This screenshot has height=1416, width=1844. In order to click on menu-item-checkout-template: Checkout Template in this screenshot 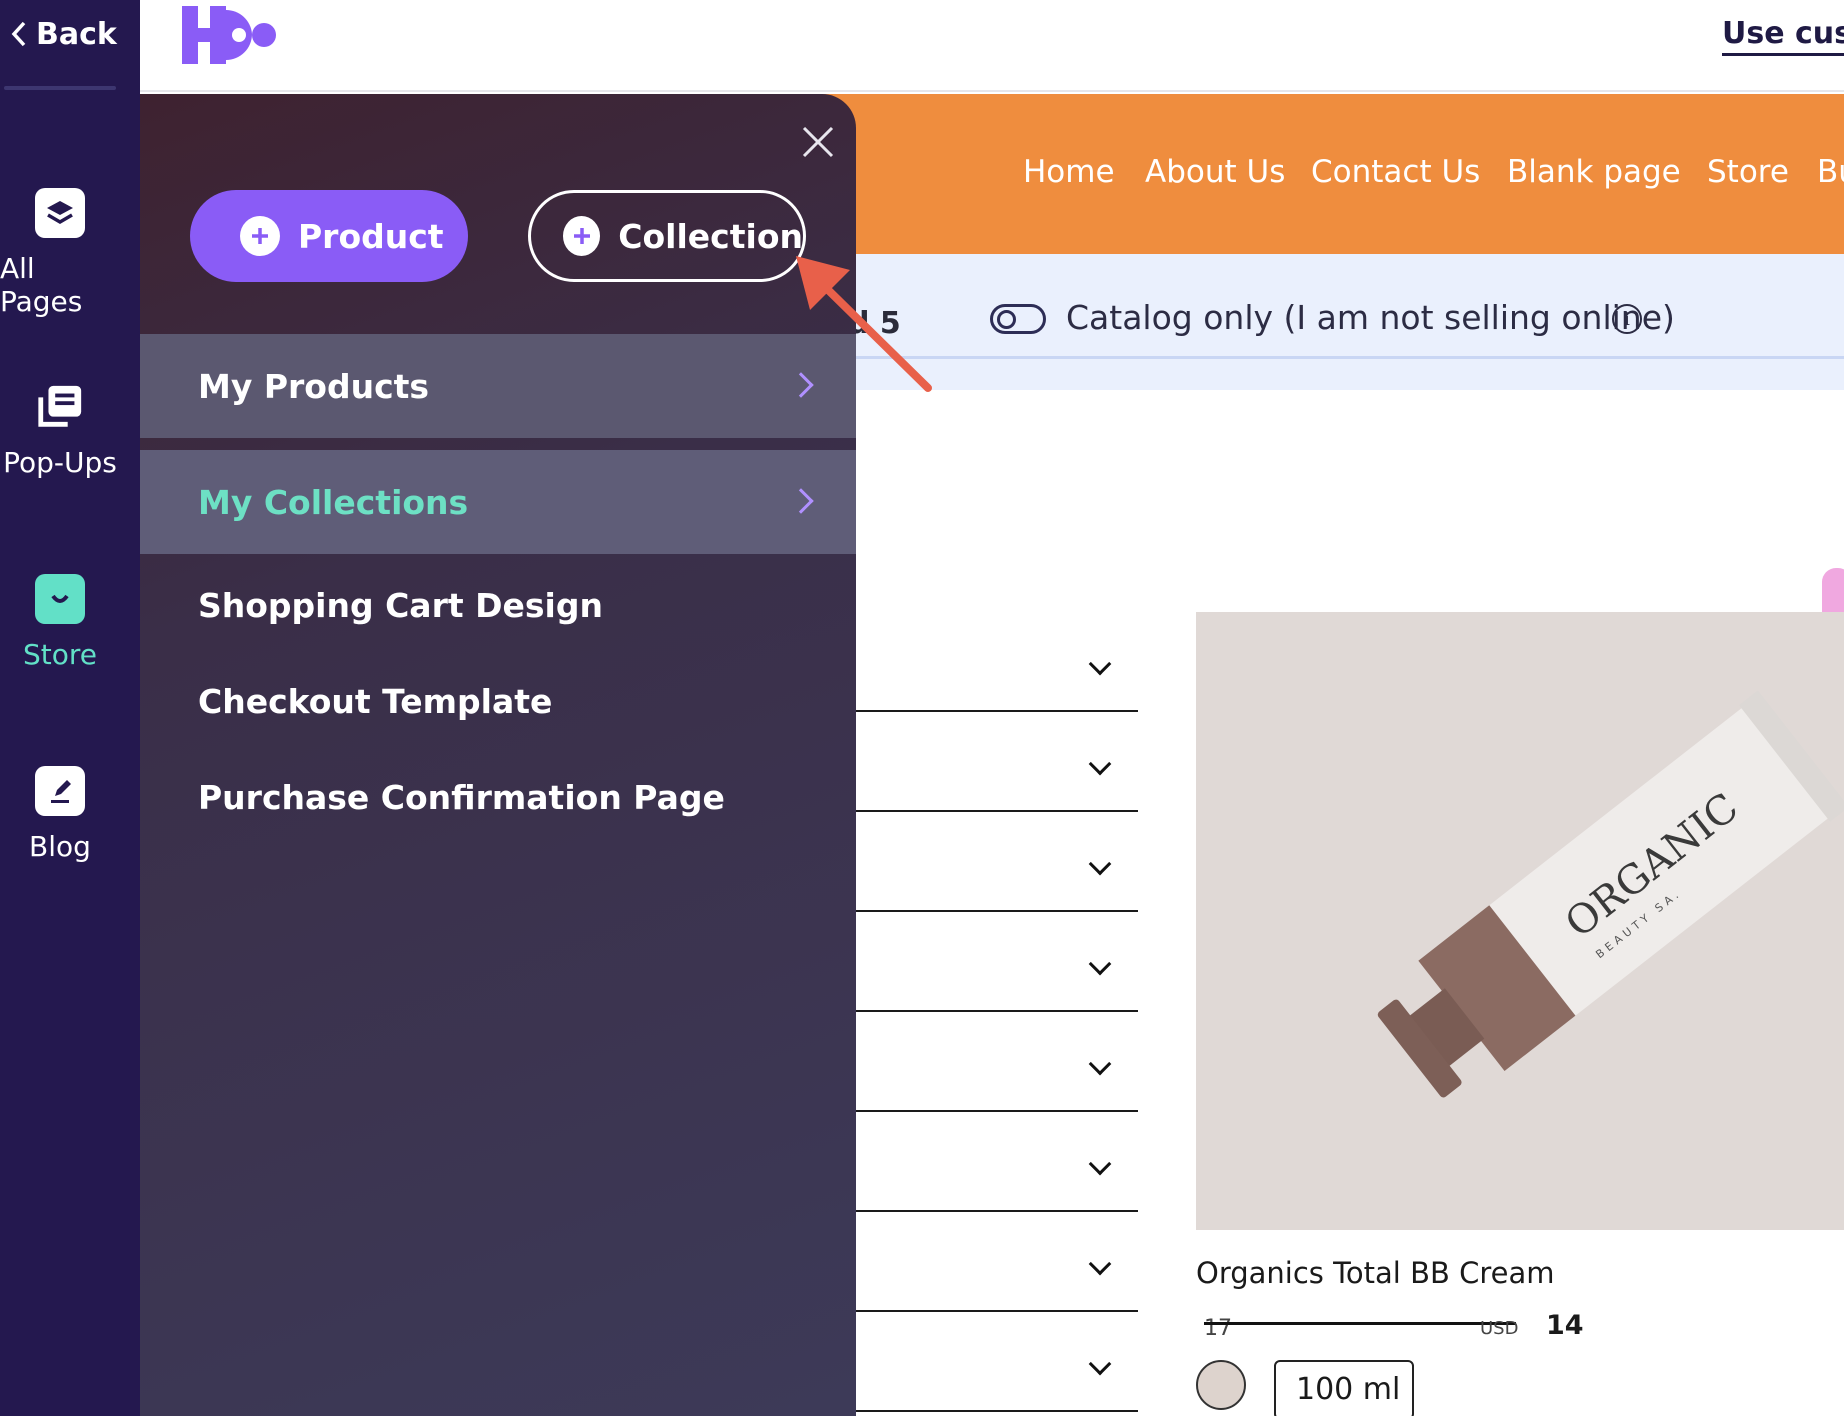, I will do `click(375, 701)`.